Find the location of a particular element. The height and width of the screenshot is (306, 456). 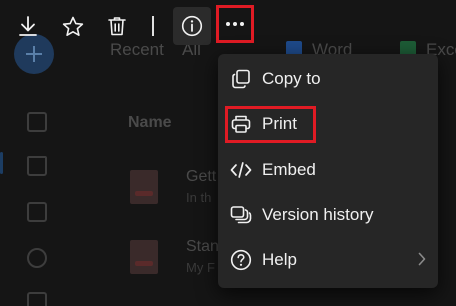

trash-icon is located at coordinates (117, 26).